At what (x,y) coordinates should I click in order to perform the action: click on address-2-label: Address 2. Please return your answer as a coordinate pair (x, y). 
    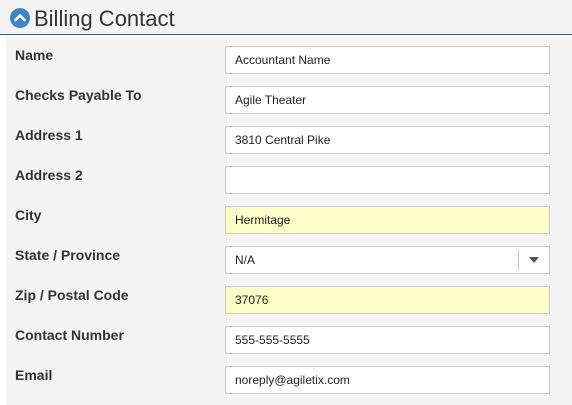
    Looking at the image, I should click on (49, 175).